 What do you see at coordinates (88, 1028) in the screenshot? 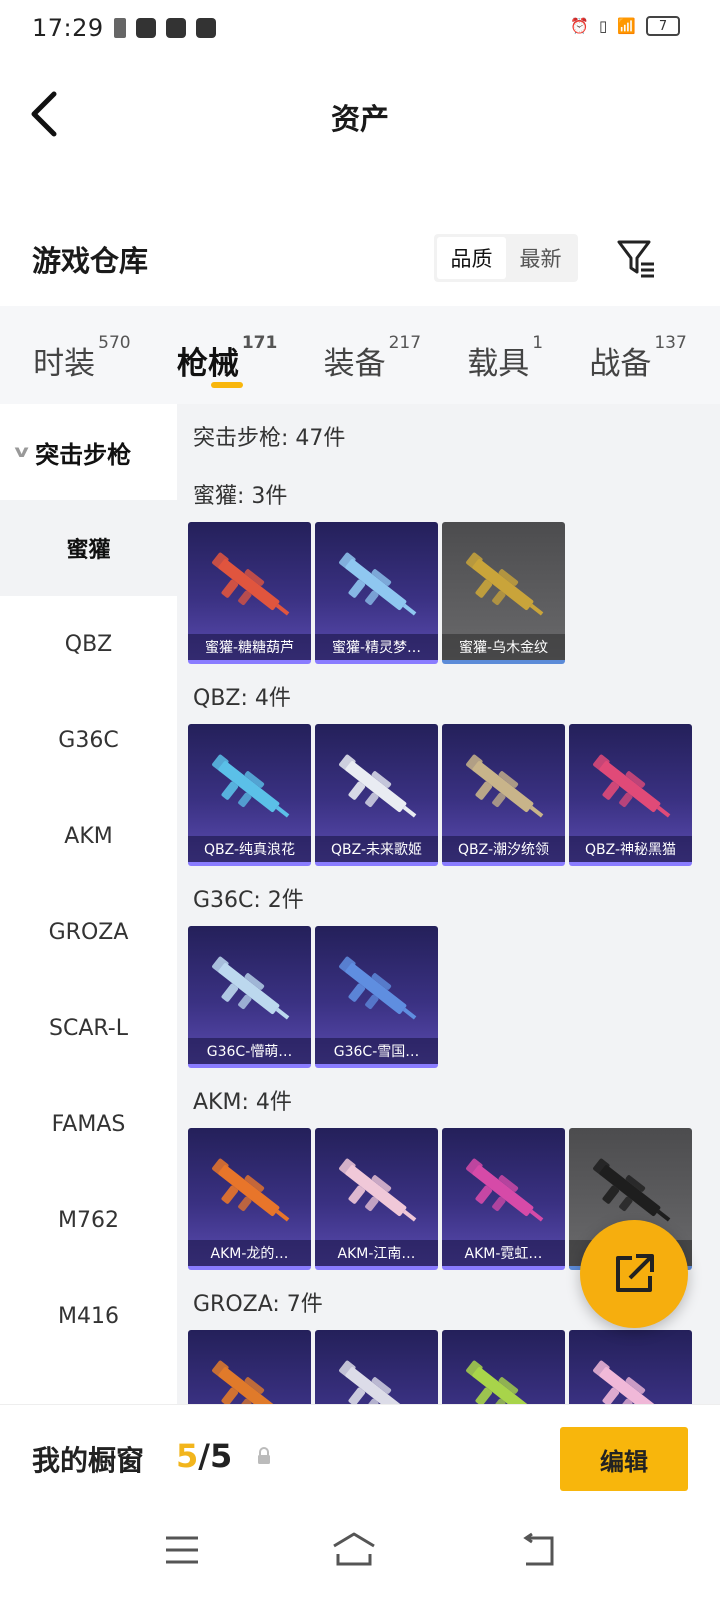
I see `sidebar-item-scar-l: SCAR-L` at bounding box center [88, 1028].